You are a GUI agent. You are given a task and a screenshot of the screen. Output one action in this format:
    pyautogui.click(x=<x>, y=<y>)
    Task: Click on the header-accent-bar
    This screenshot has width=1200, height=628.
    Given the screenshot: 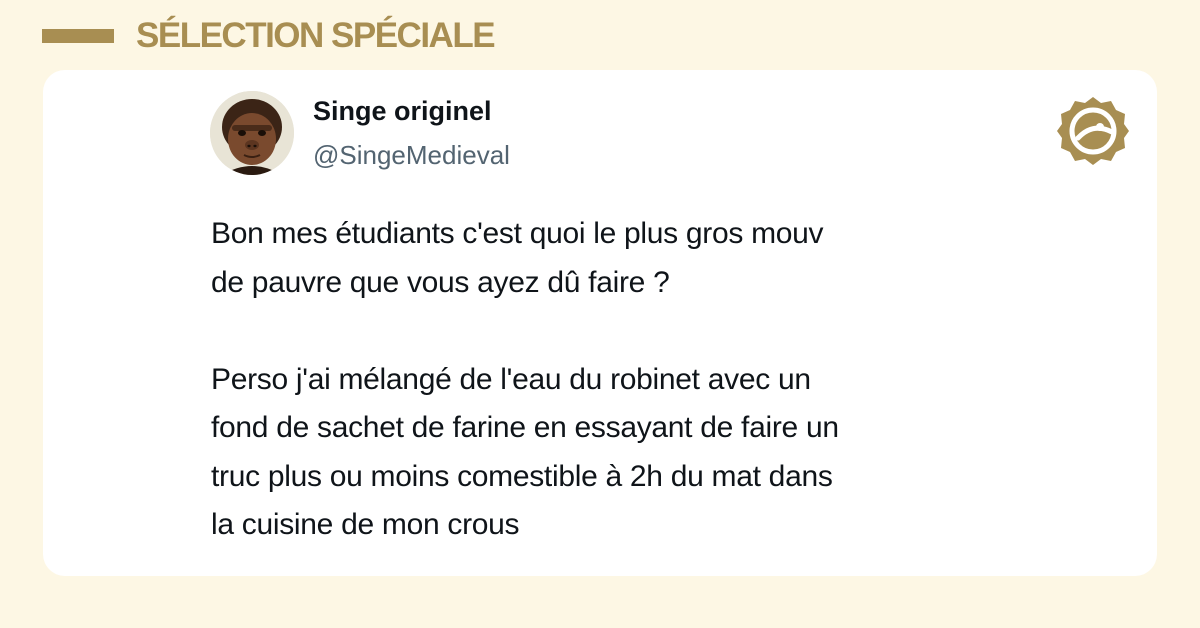 What is the action you would take?
    pyautogui.click(x=78, y=36)
    